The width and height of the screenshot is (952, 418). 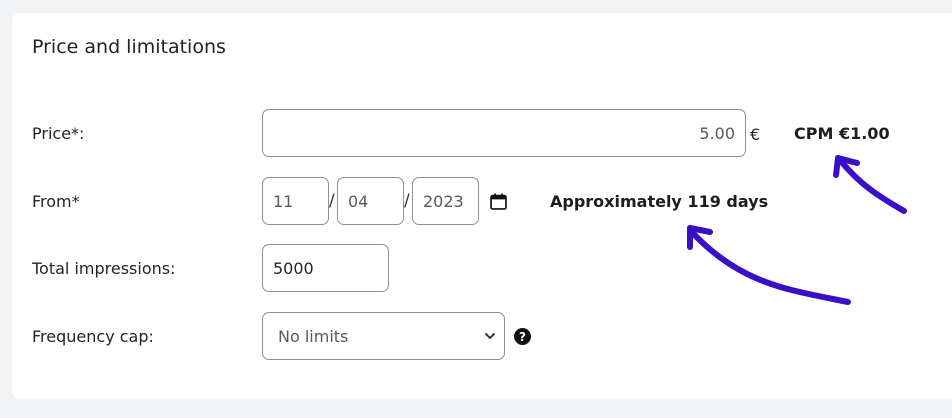 I want to click on arrow-to-cpm, so click(x=870, y=184).